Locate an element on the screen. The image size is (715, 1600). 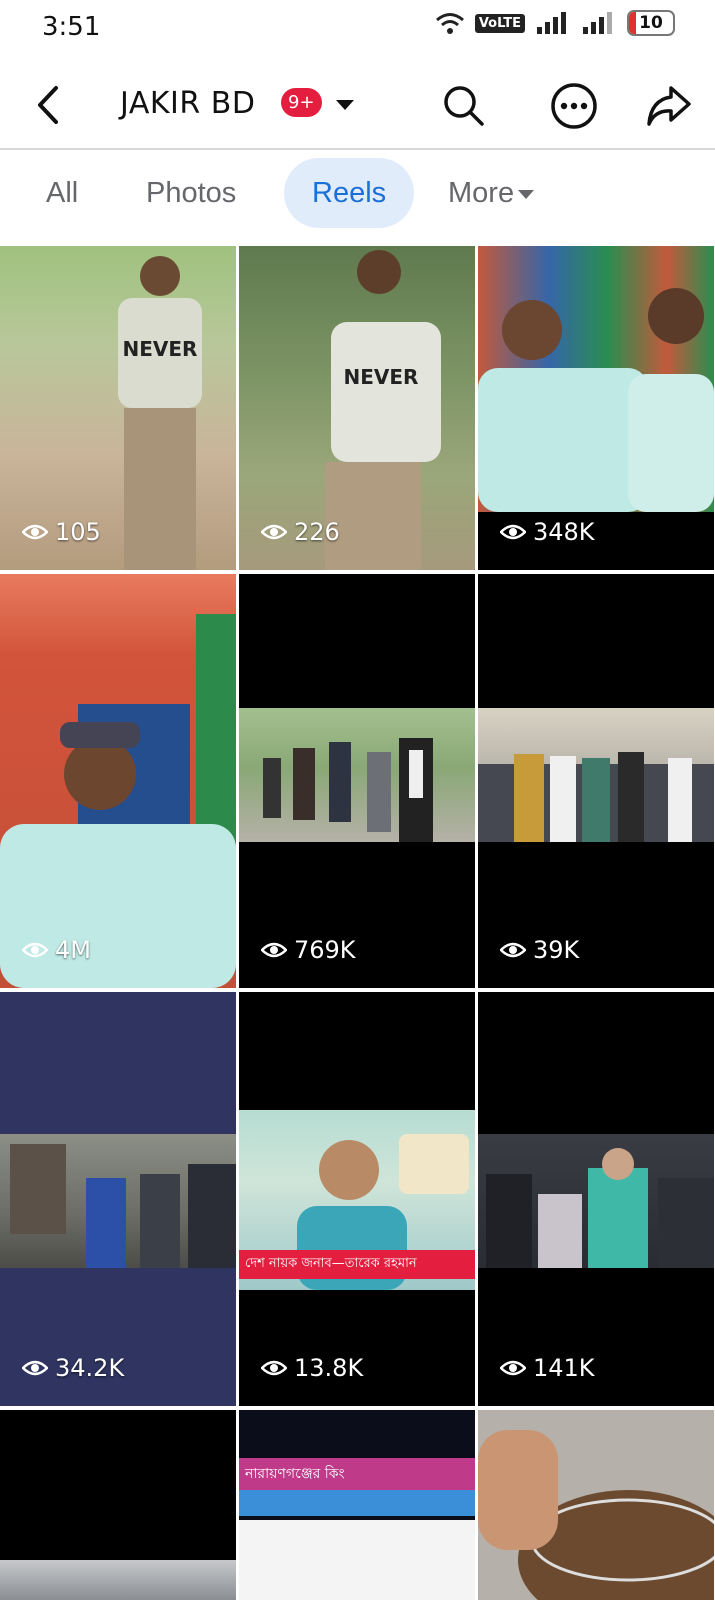
reel-caption-banner: দেশ নায়ক জনাব—তারেক রহমান is located at coordinates (357, 1264).